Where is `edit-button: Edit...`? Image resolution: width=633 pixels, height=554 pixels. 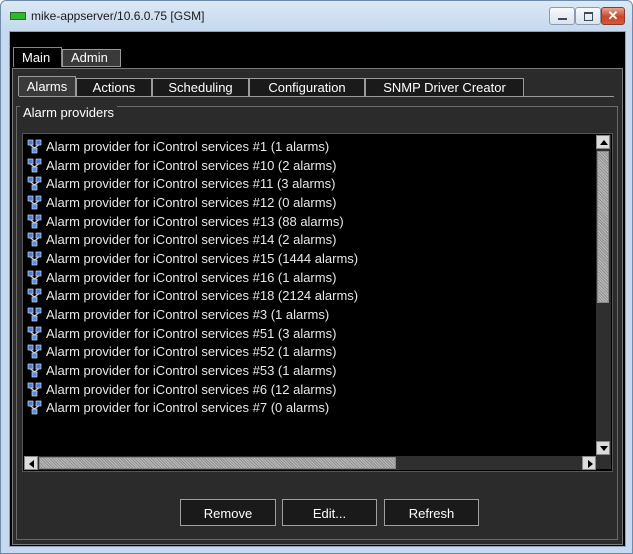 edit-button: Edit... is located at coordinates (329, 512).